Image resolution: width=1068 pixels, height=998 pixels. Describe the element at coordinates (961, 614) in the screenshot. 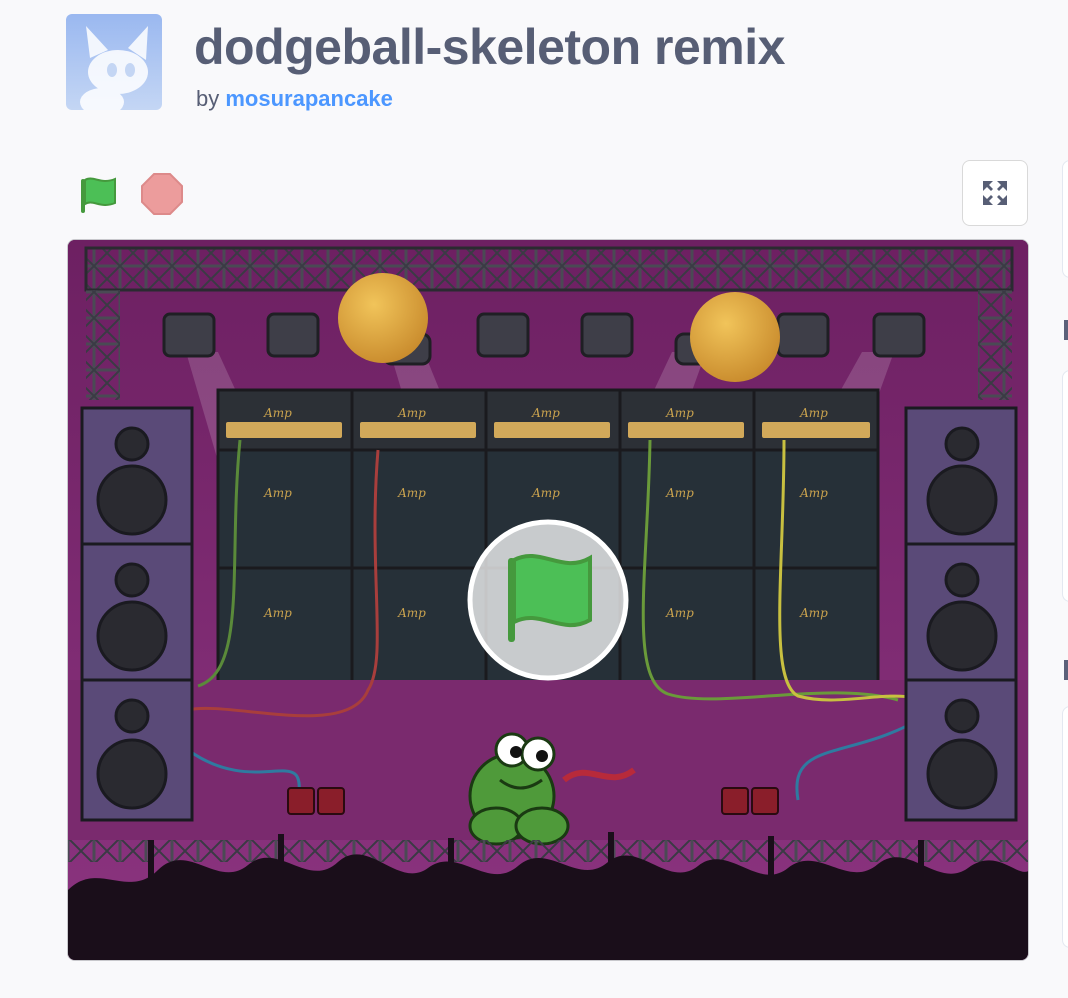

I see `speaker-stack-right` at that location.